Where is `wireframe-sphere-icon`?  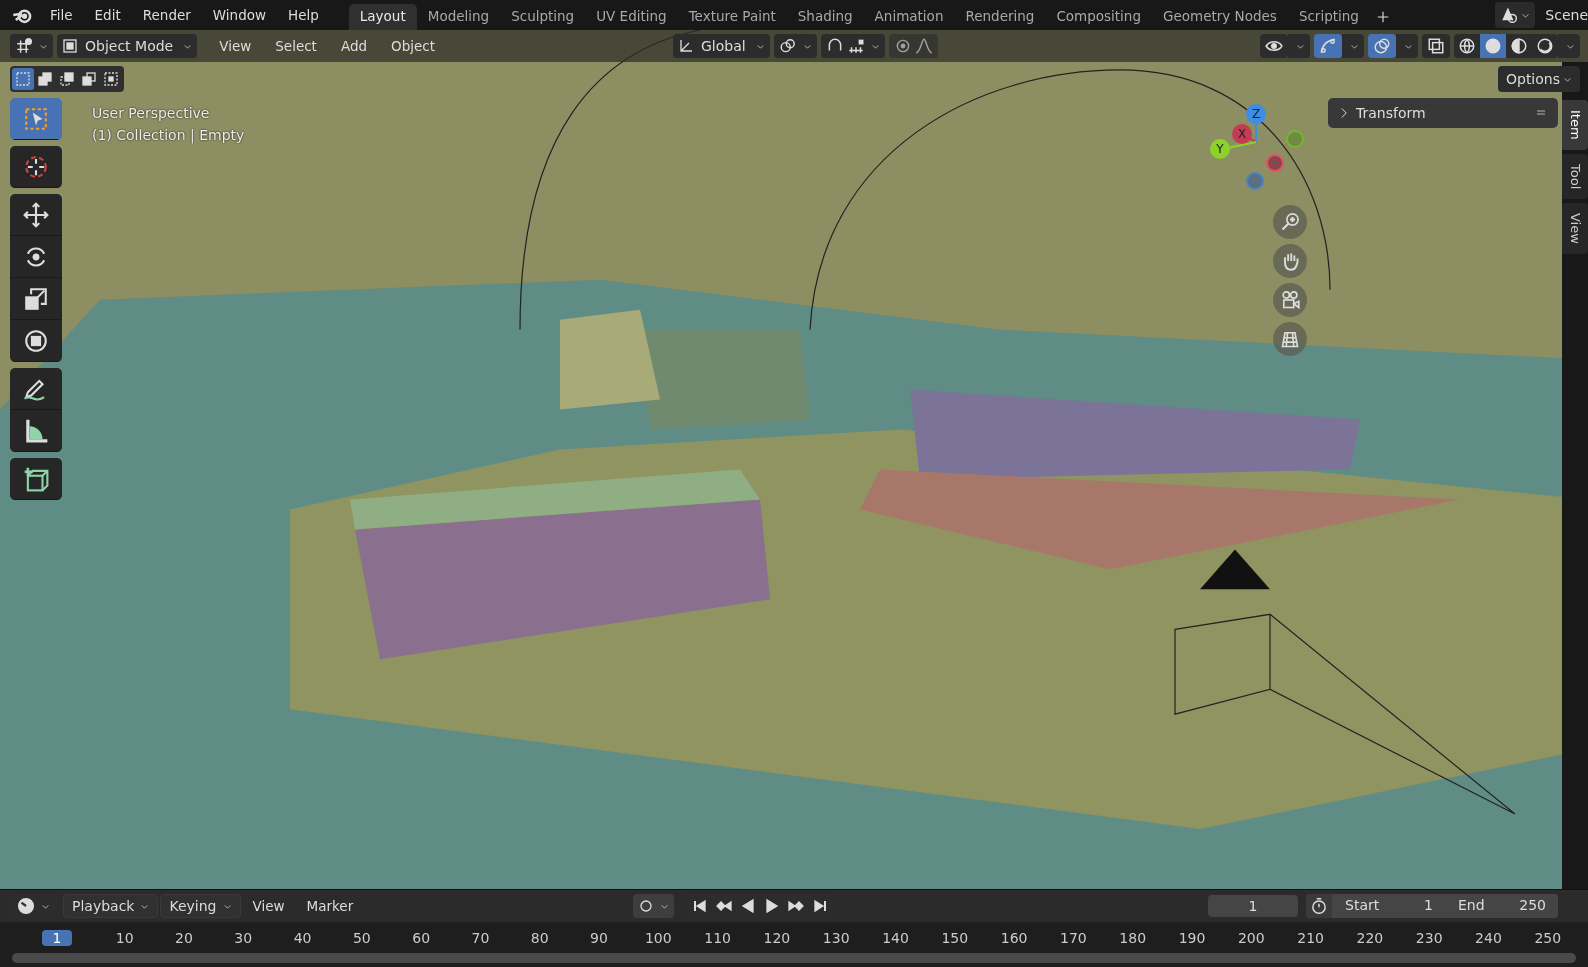 wireframe-sphere-icon is located at coordinates (1467, 46).